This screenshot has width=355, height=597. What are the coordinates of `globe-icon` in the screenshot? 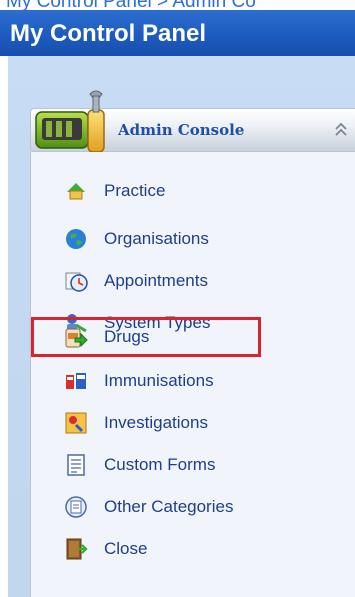 It's located at (76, 239).